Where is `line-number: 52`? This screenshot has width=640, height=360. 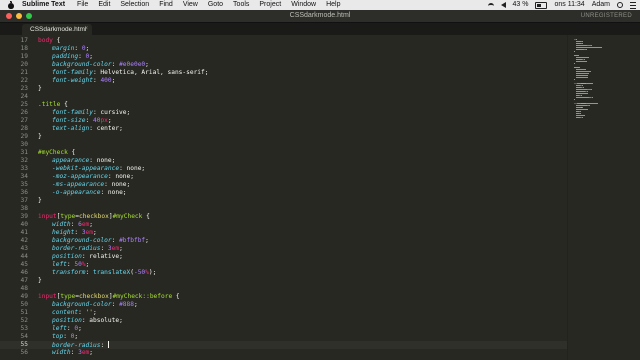 line-number: 52 is located at coordinates (24, 320).